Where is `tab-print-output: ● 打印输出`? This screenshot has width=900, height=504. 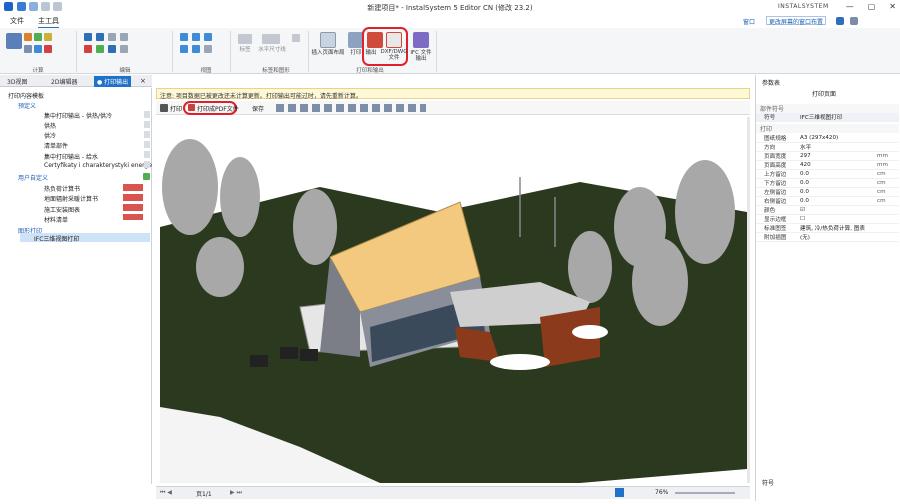
tab-print-output: ● 打印输出 is located at coordinates (113, 81).